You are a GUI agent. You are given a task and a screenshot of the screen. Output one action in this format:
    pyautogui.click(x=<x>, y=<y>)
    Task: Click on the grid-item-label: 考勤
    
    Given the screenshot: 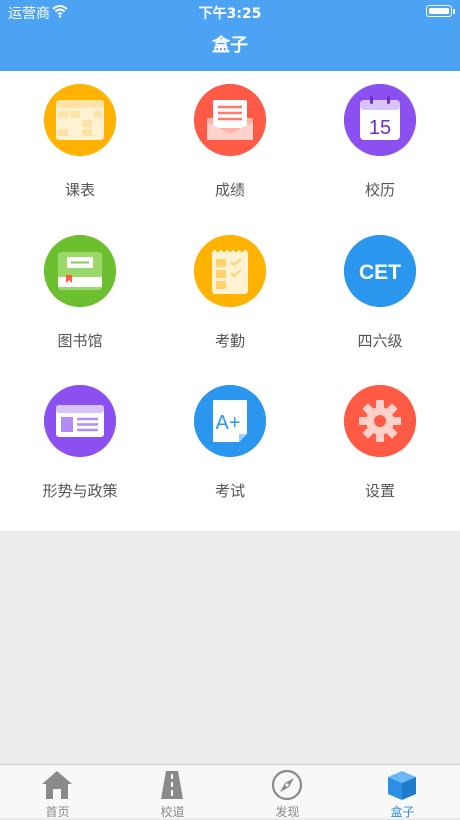 What is the action you would take?
    pyautogui.click(x=229, y=341)
    